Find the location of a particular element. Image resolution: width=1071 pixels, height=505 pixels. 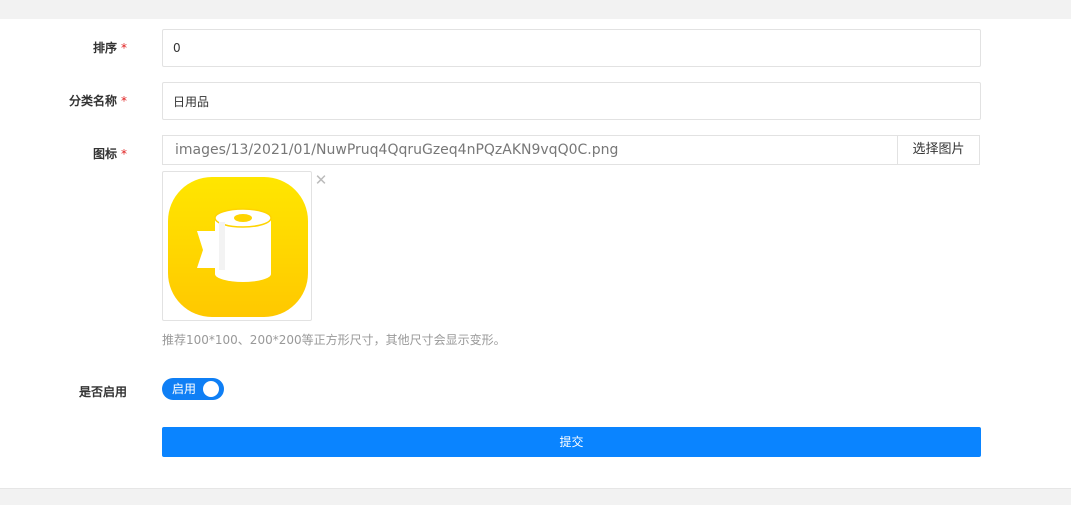

category-name-input is located at coordinates (571, 101).